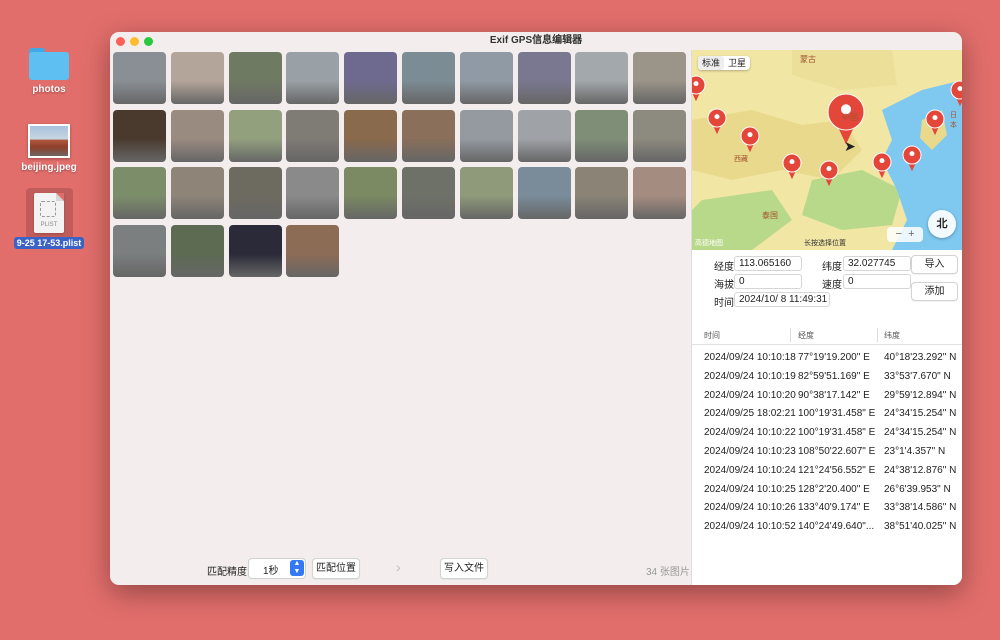 The height and width of the screenshot is (640, 1000). What do you see at coordinates (49, 221) in the screenshot?
I see `desktop-item-plist: PLIST 9-25 17-53.plist` at bounding box center [49, 221].